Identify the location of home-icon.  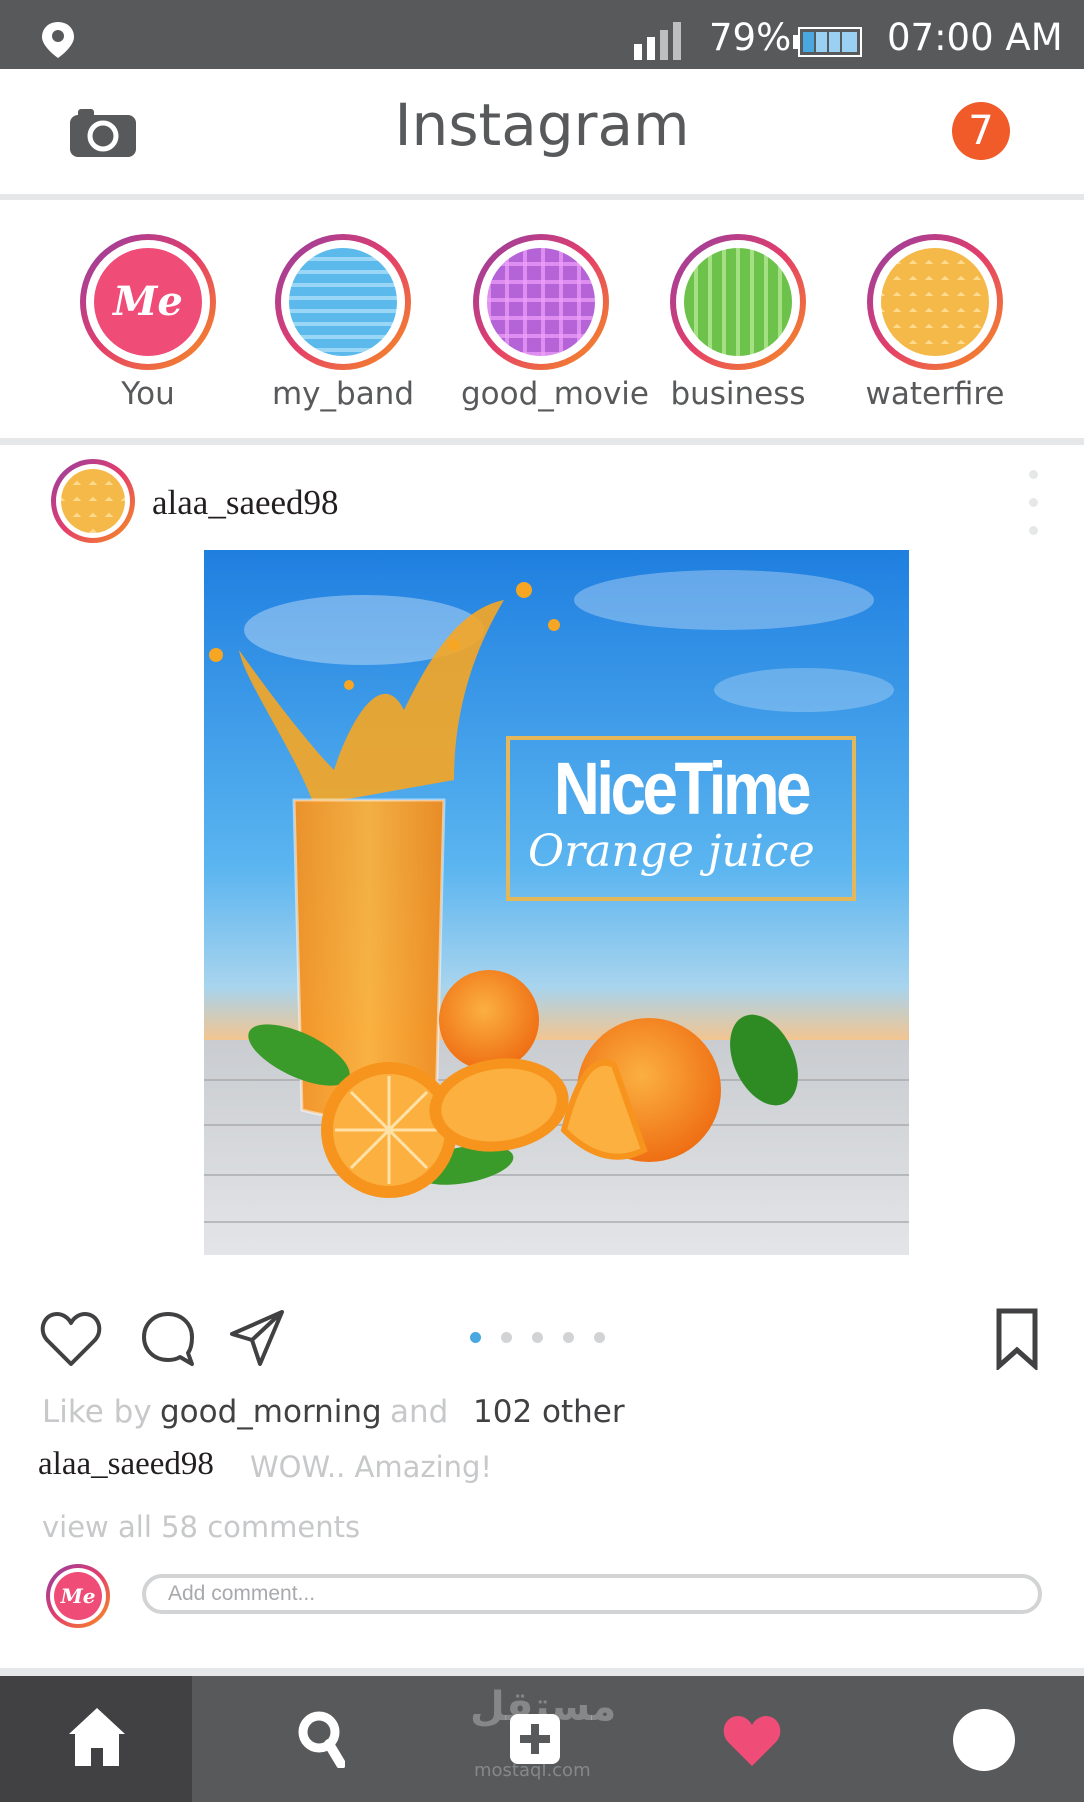
(97, 1737).